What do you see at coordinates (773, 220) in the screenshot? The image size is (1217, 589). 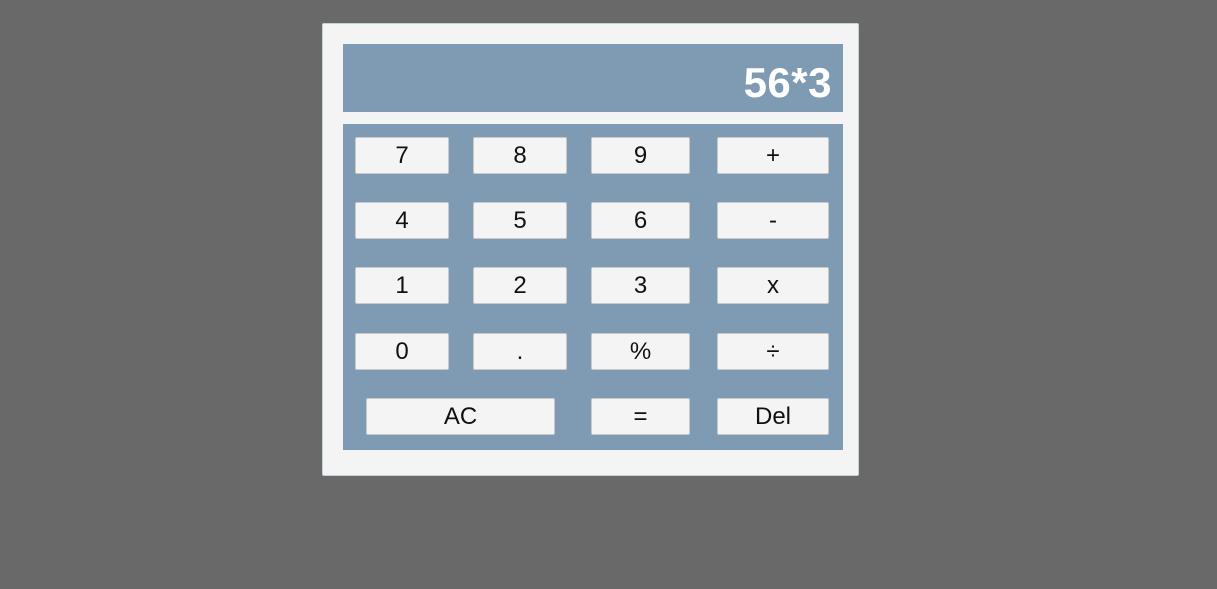 I see `subtract-button: -` at bounding box center [773, 220].